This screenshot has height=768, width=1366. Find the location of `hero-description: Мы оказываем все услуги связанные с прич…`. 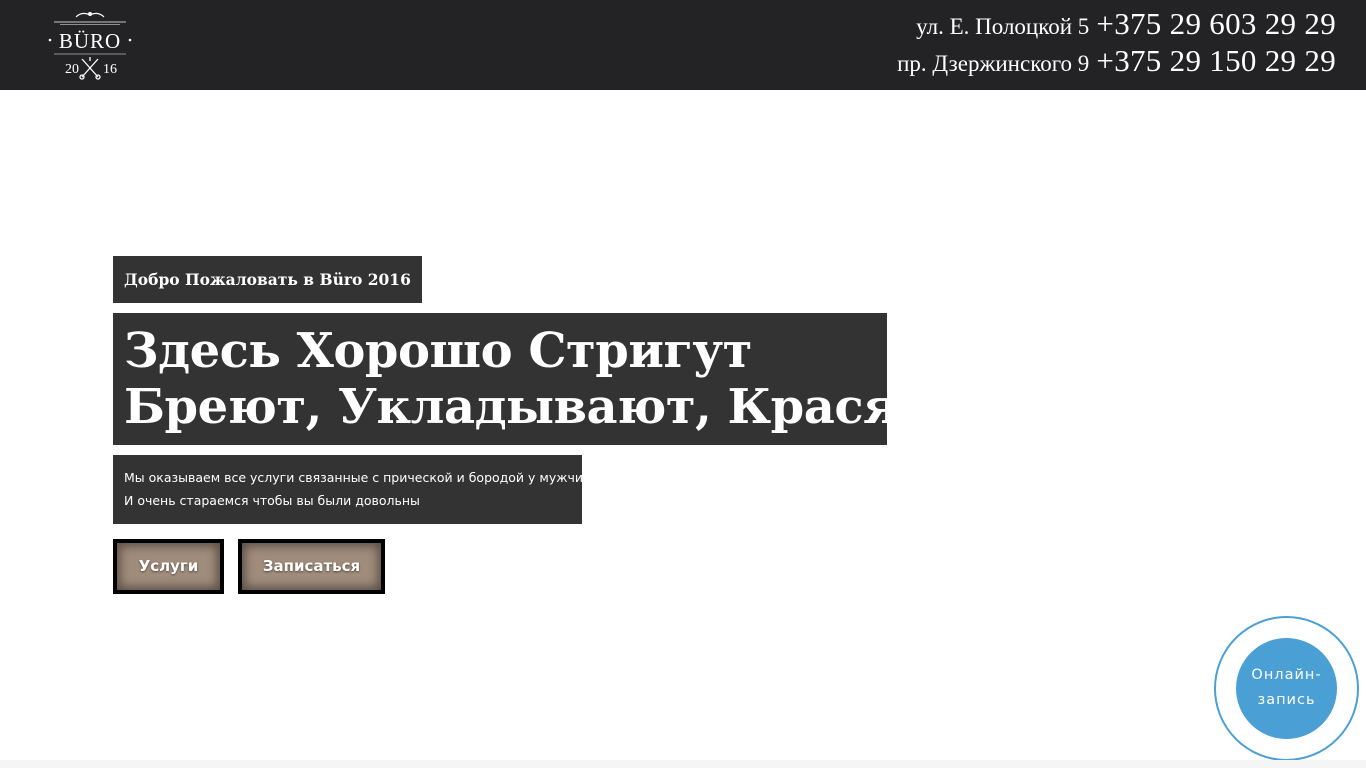

hero-description: Мы оказываем все услуги связанные с прич… is located at coordinates (354, 489).